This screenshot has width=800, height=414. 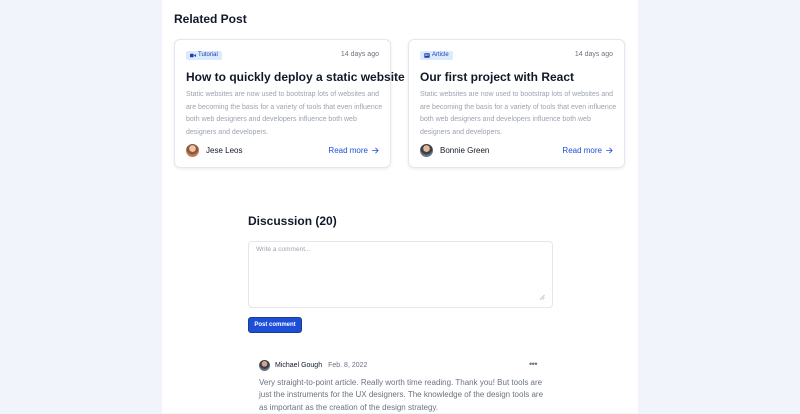 I want to click on comment-form, so click(x=400, y=274).